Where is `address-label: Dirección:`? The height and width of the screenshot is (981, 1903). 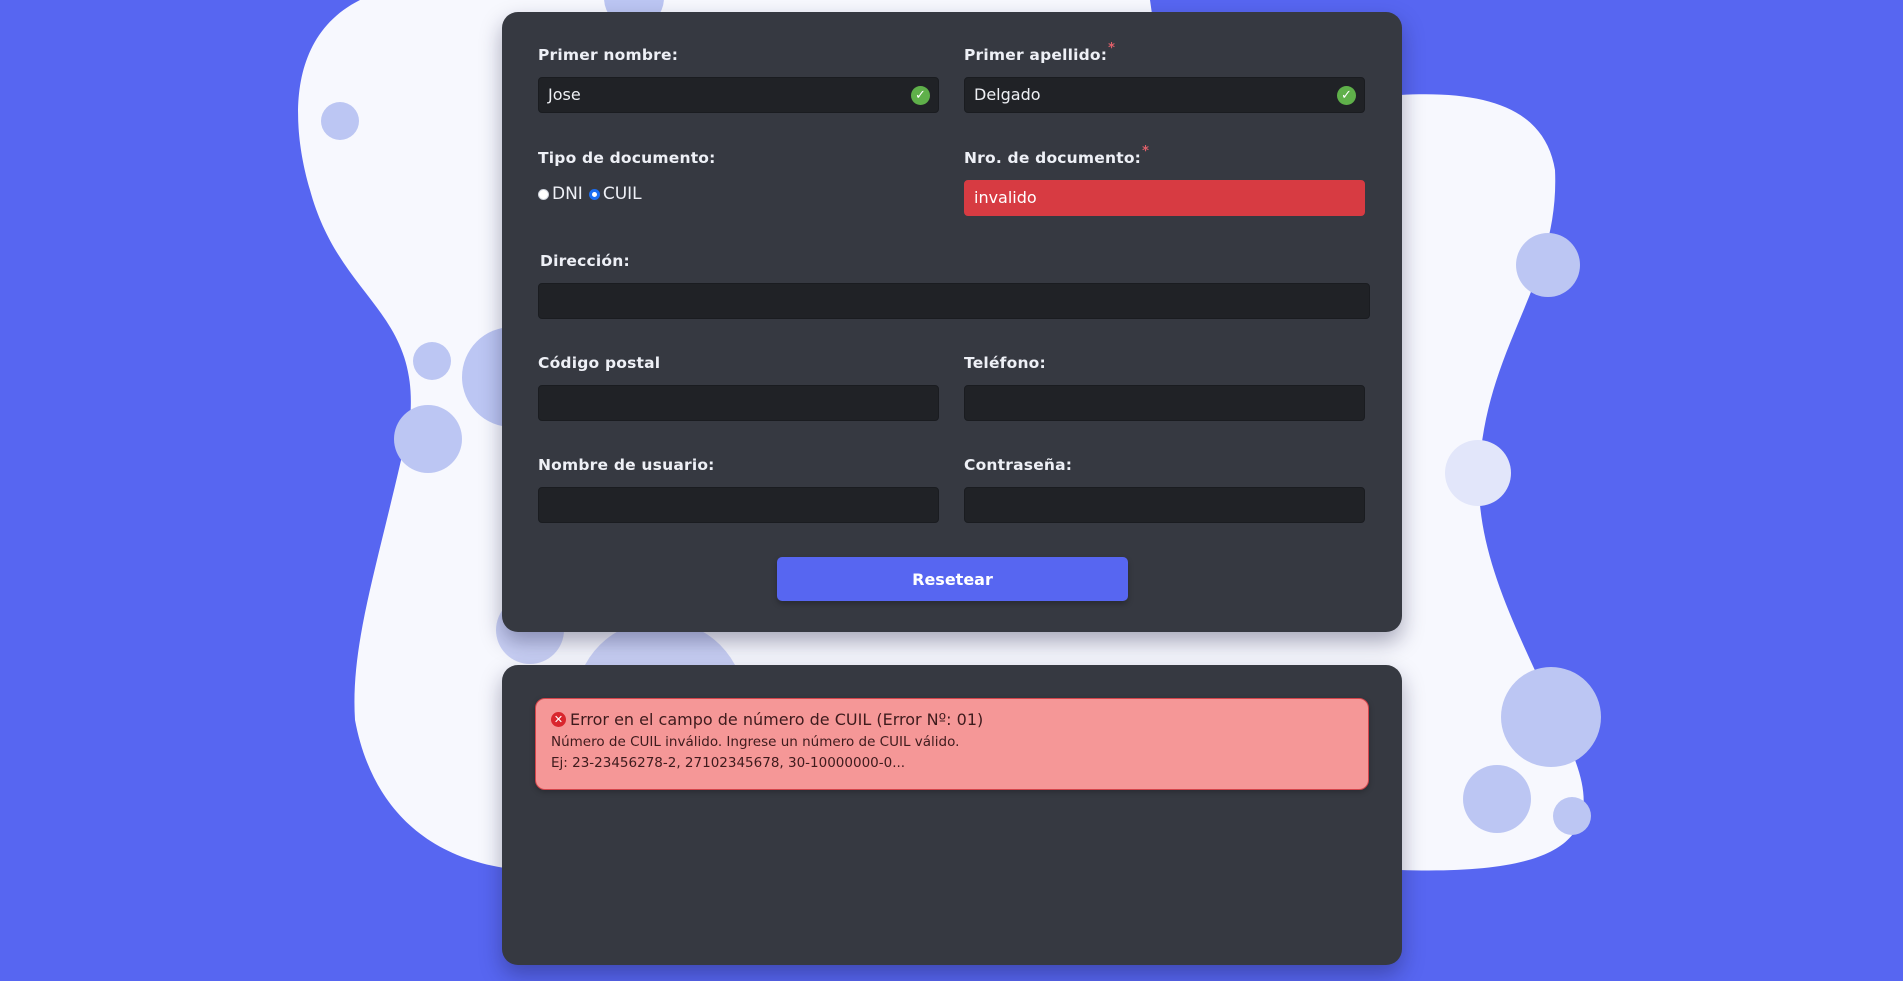 address-label: Dirección: is located at coordinates (585, 261).